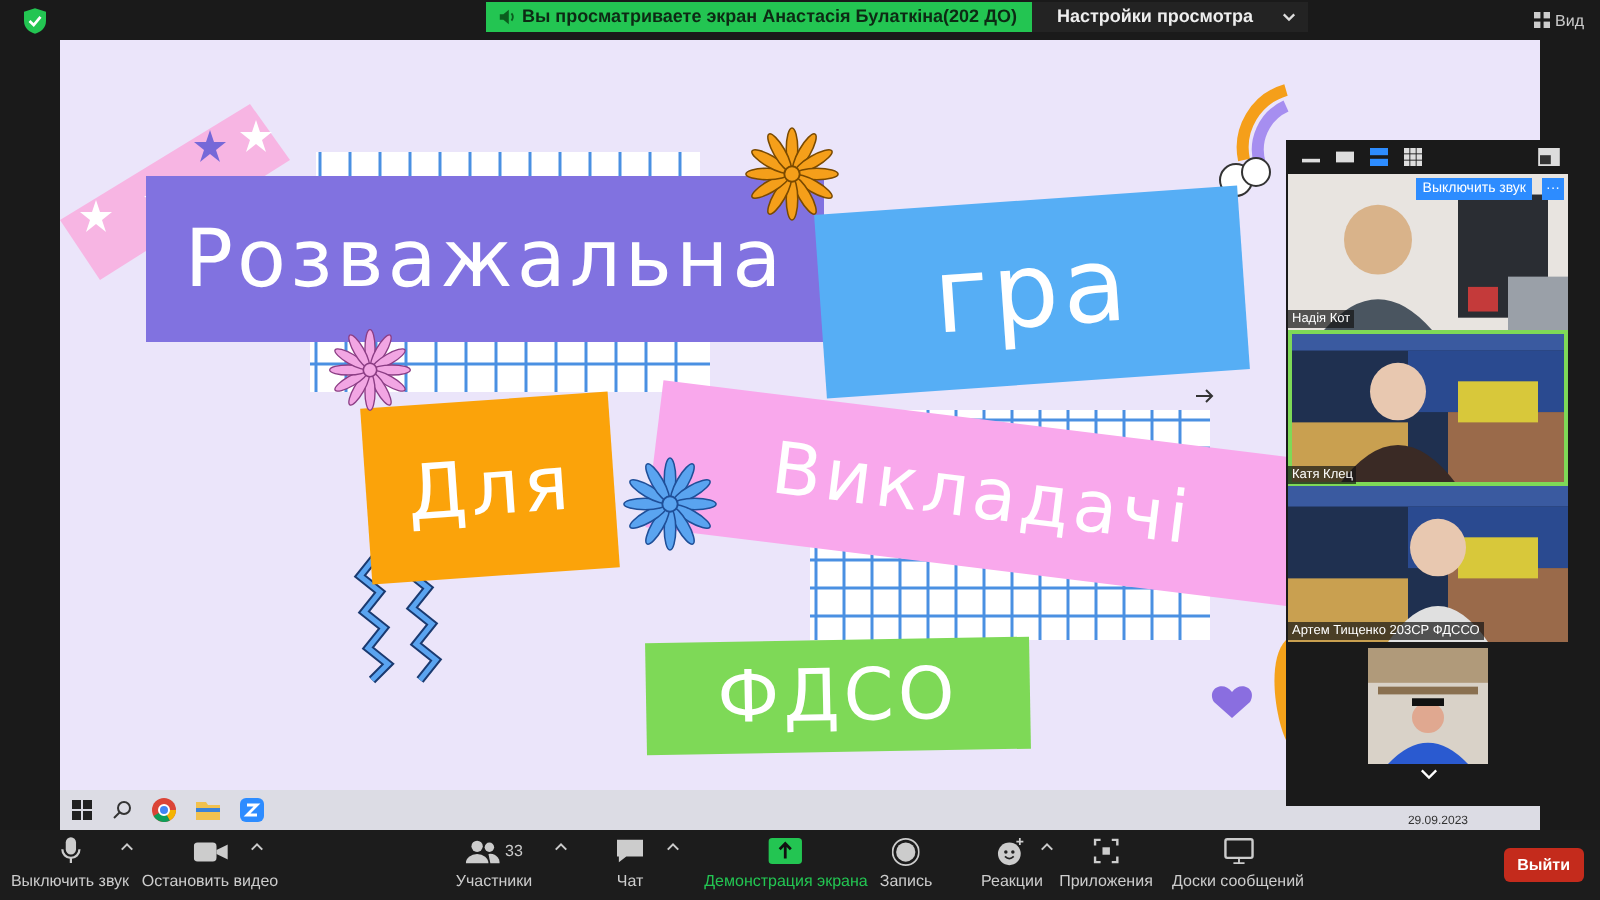 The width and height of the screenshot is (1600, 900). Describe the element at coordinates (1543, 865) in the screenshot. I see `leave-button: Выйти` at that location.